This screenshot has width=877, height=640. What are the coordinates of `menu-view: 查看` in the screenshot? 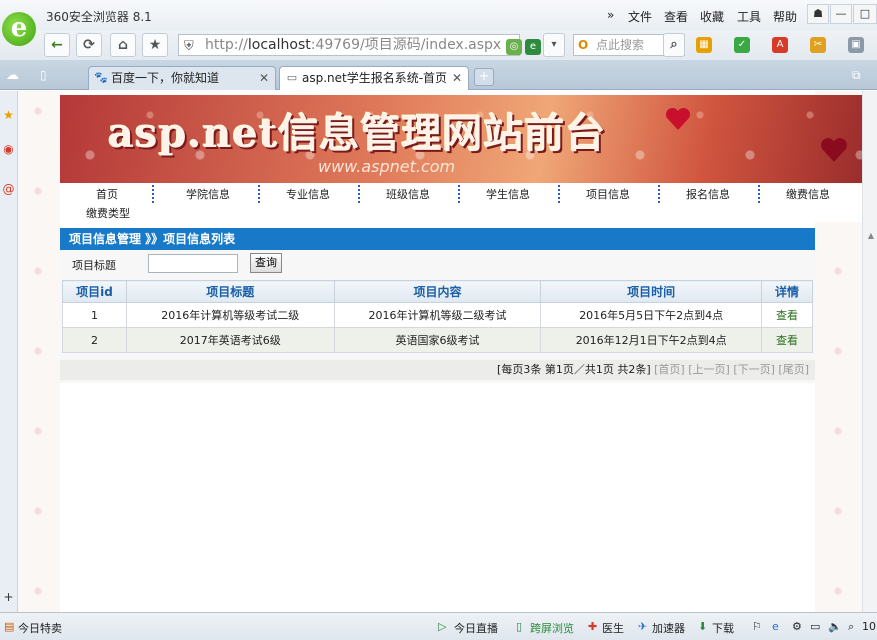 It's located at (676, 16).